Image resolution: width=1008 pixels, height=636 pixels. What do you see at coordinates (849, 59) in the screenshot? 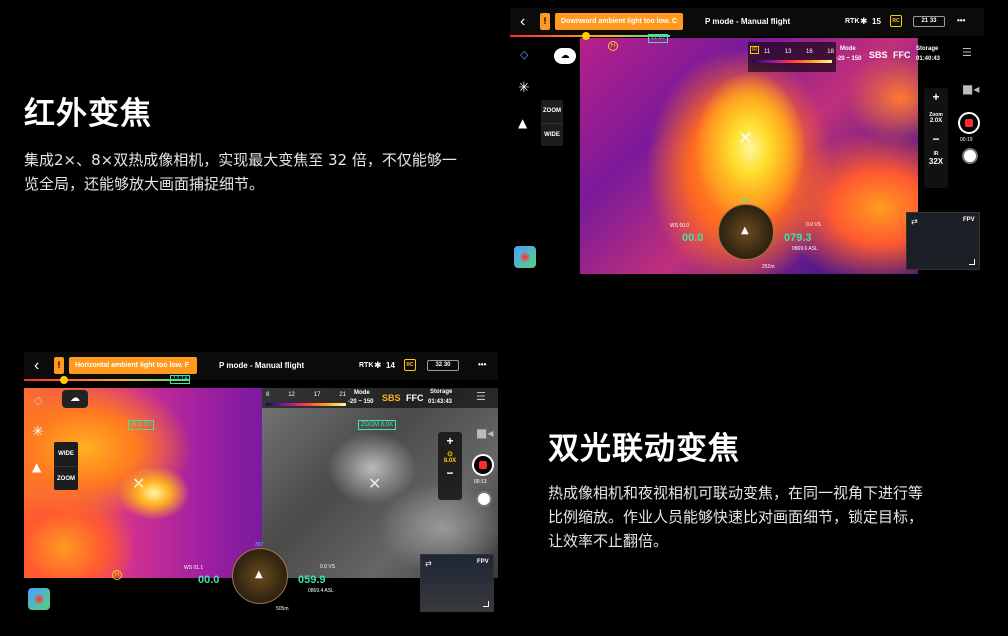
I see `mode-range: -20 ~ 150` at bounding box center [849, 59].